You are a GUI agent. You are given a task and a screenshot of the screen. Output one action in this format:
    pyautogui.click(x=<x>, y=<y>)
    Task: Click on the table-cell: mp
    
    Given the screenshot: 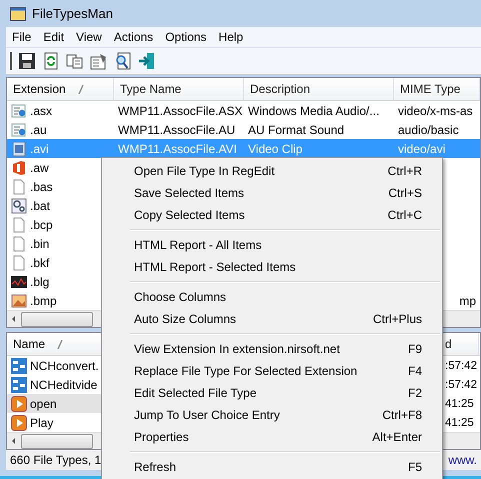 What is the action you would take?
    pyautogui.click(x=467, y=301)
    